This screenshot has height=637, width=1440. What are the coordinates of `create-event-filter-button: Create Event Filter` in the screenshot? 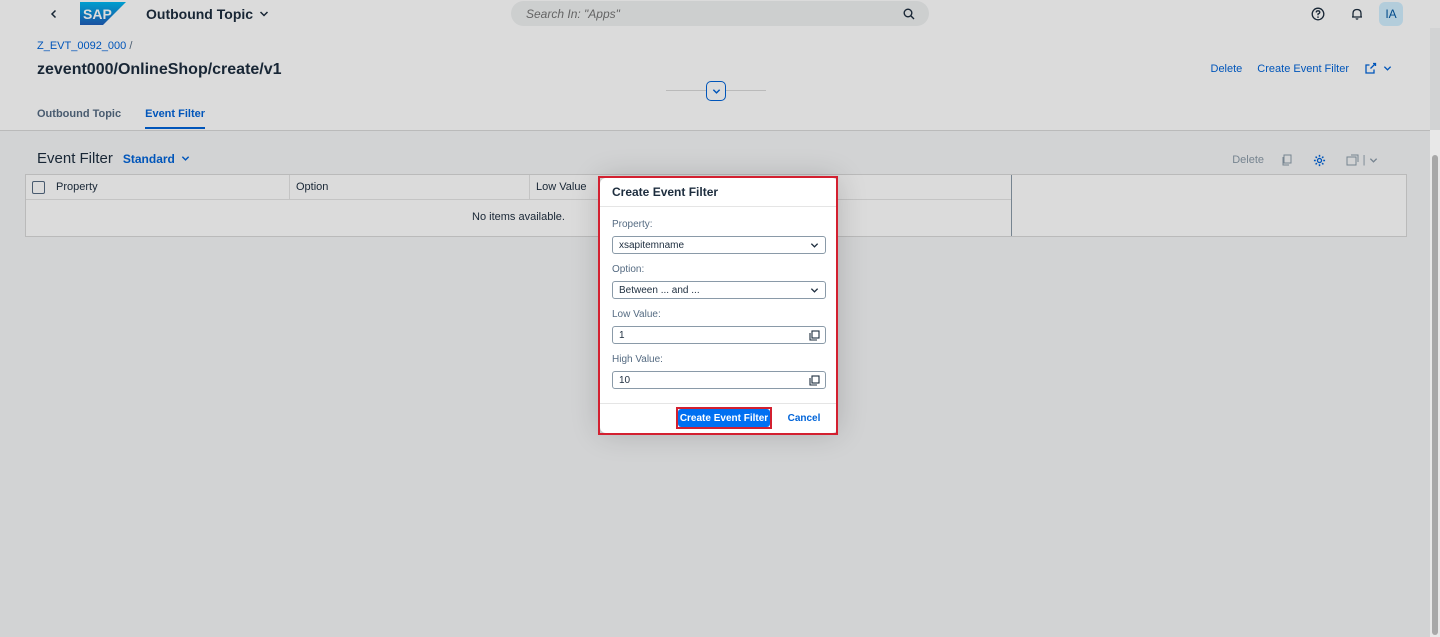 It's located at (724, 418).